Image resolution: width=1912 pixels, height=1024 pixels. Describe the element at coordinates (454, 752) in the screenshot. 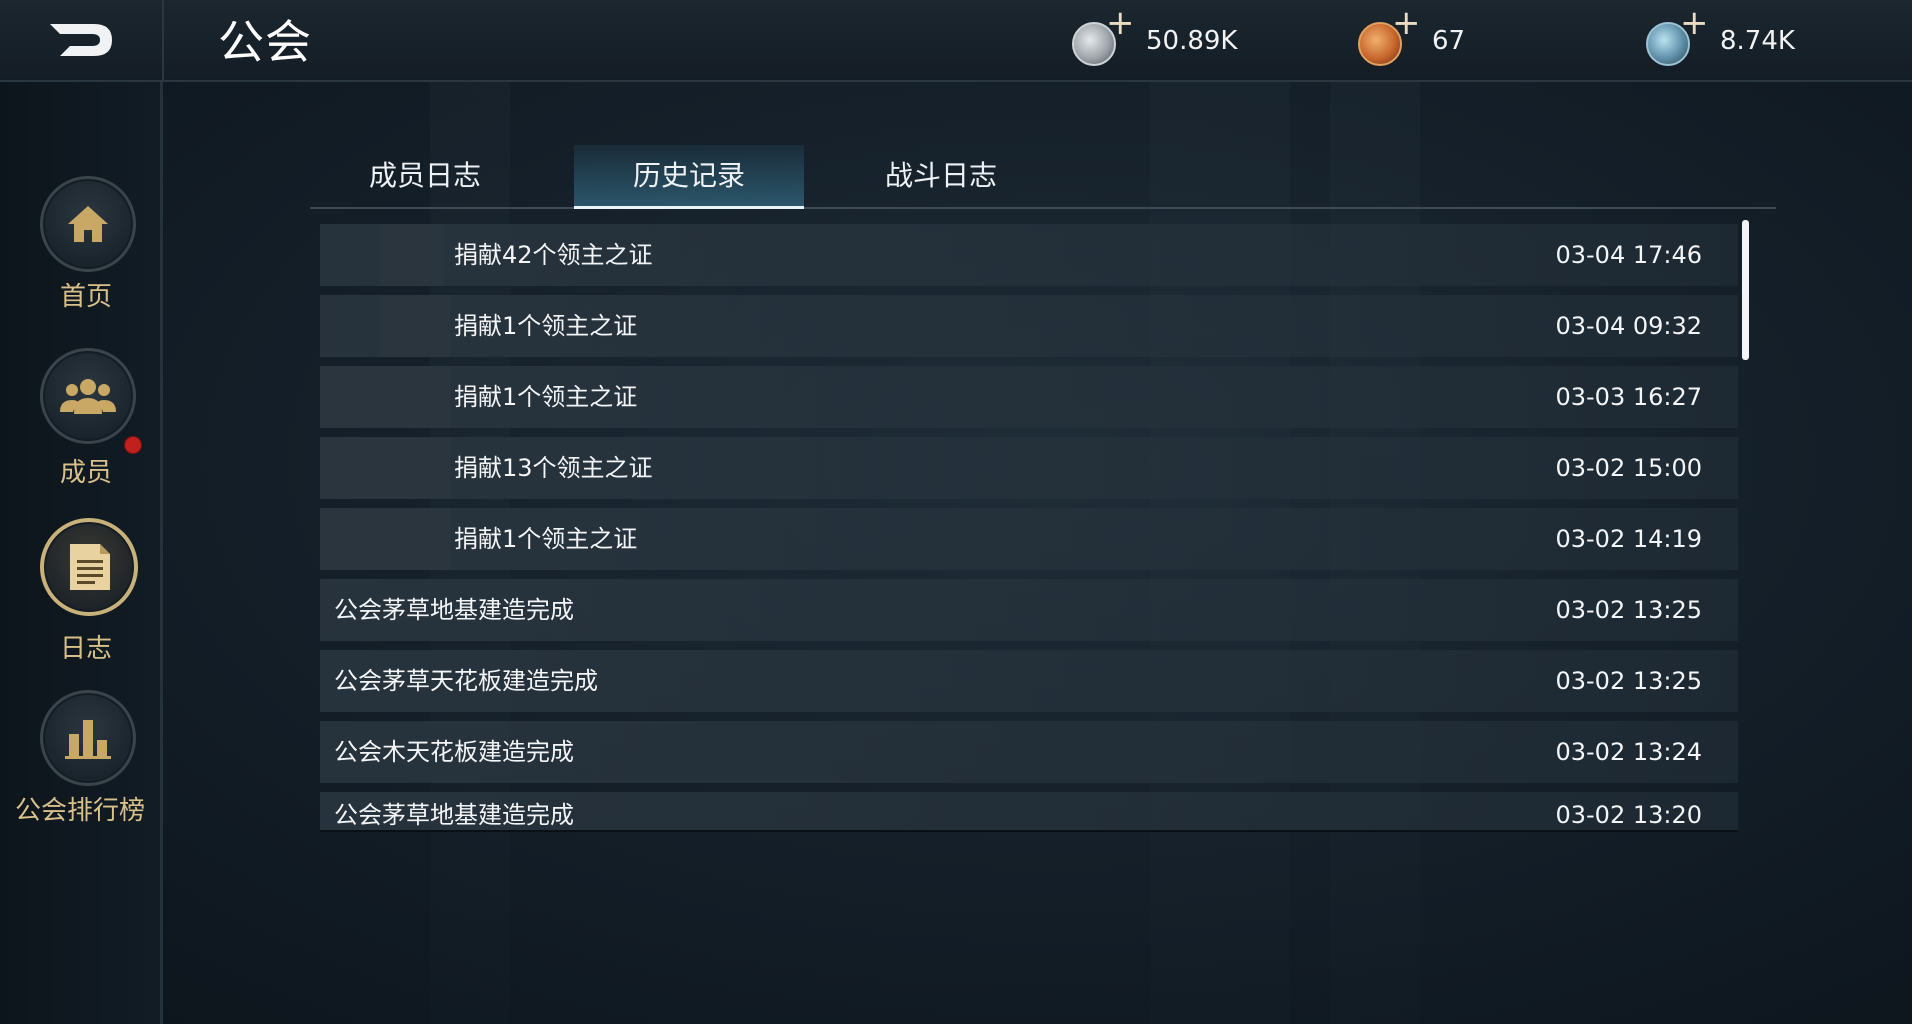

I see `record-text: 公会木天花板建造完成` at that location.